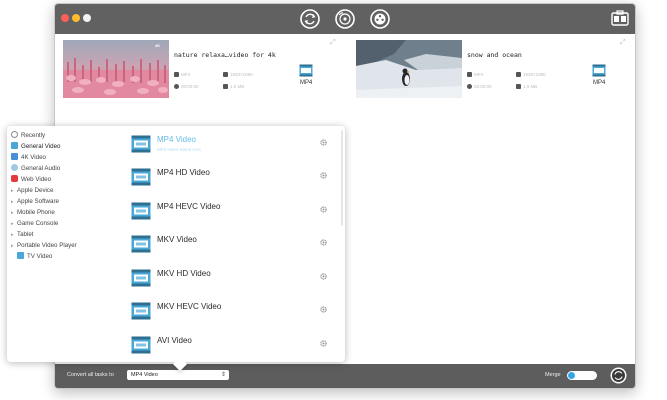  I want to click on film-reel-icon, so click(380, 19).